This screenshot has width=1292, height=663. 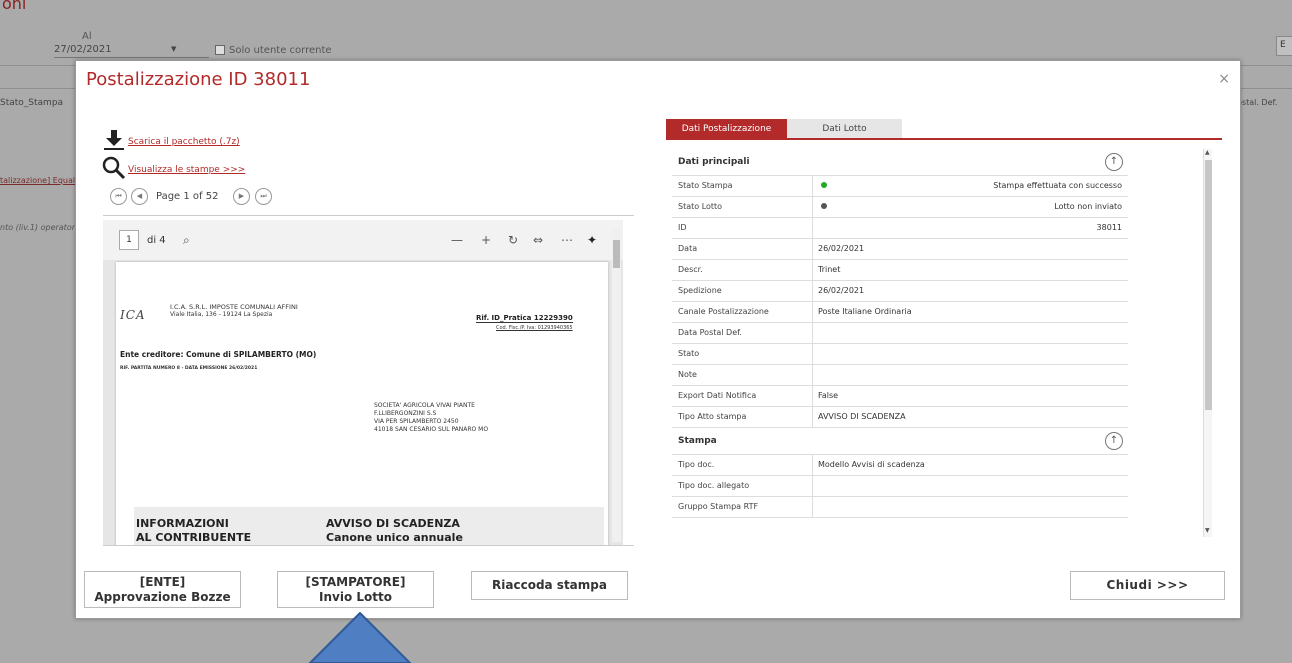 What do you see at coordinates (1207, 530) in the screenshot?
I see `scroll-down-icon: ▼` at bounding box center [1207, 530].